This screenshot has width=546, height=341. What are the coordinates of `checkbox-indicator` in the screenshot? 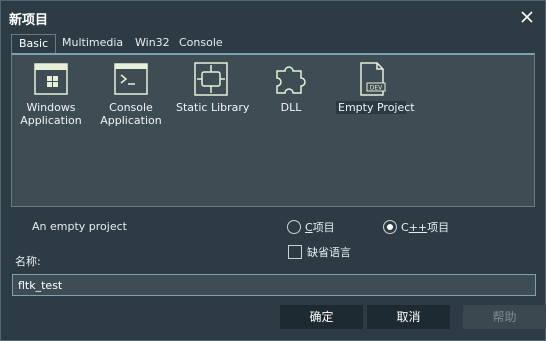 It's located at (295, 252).